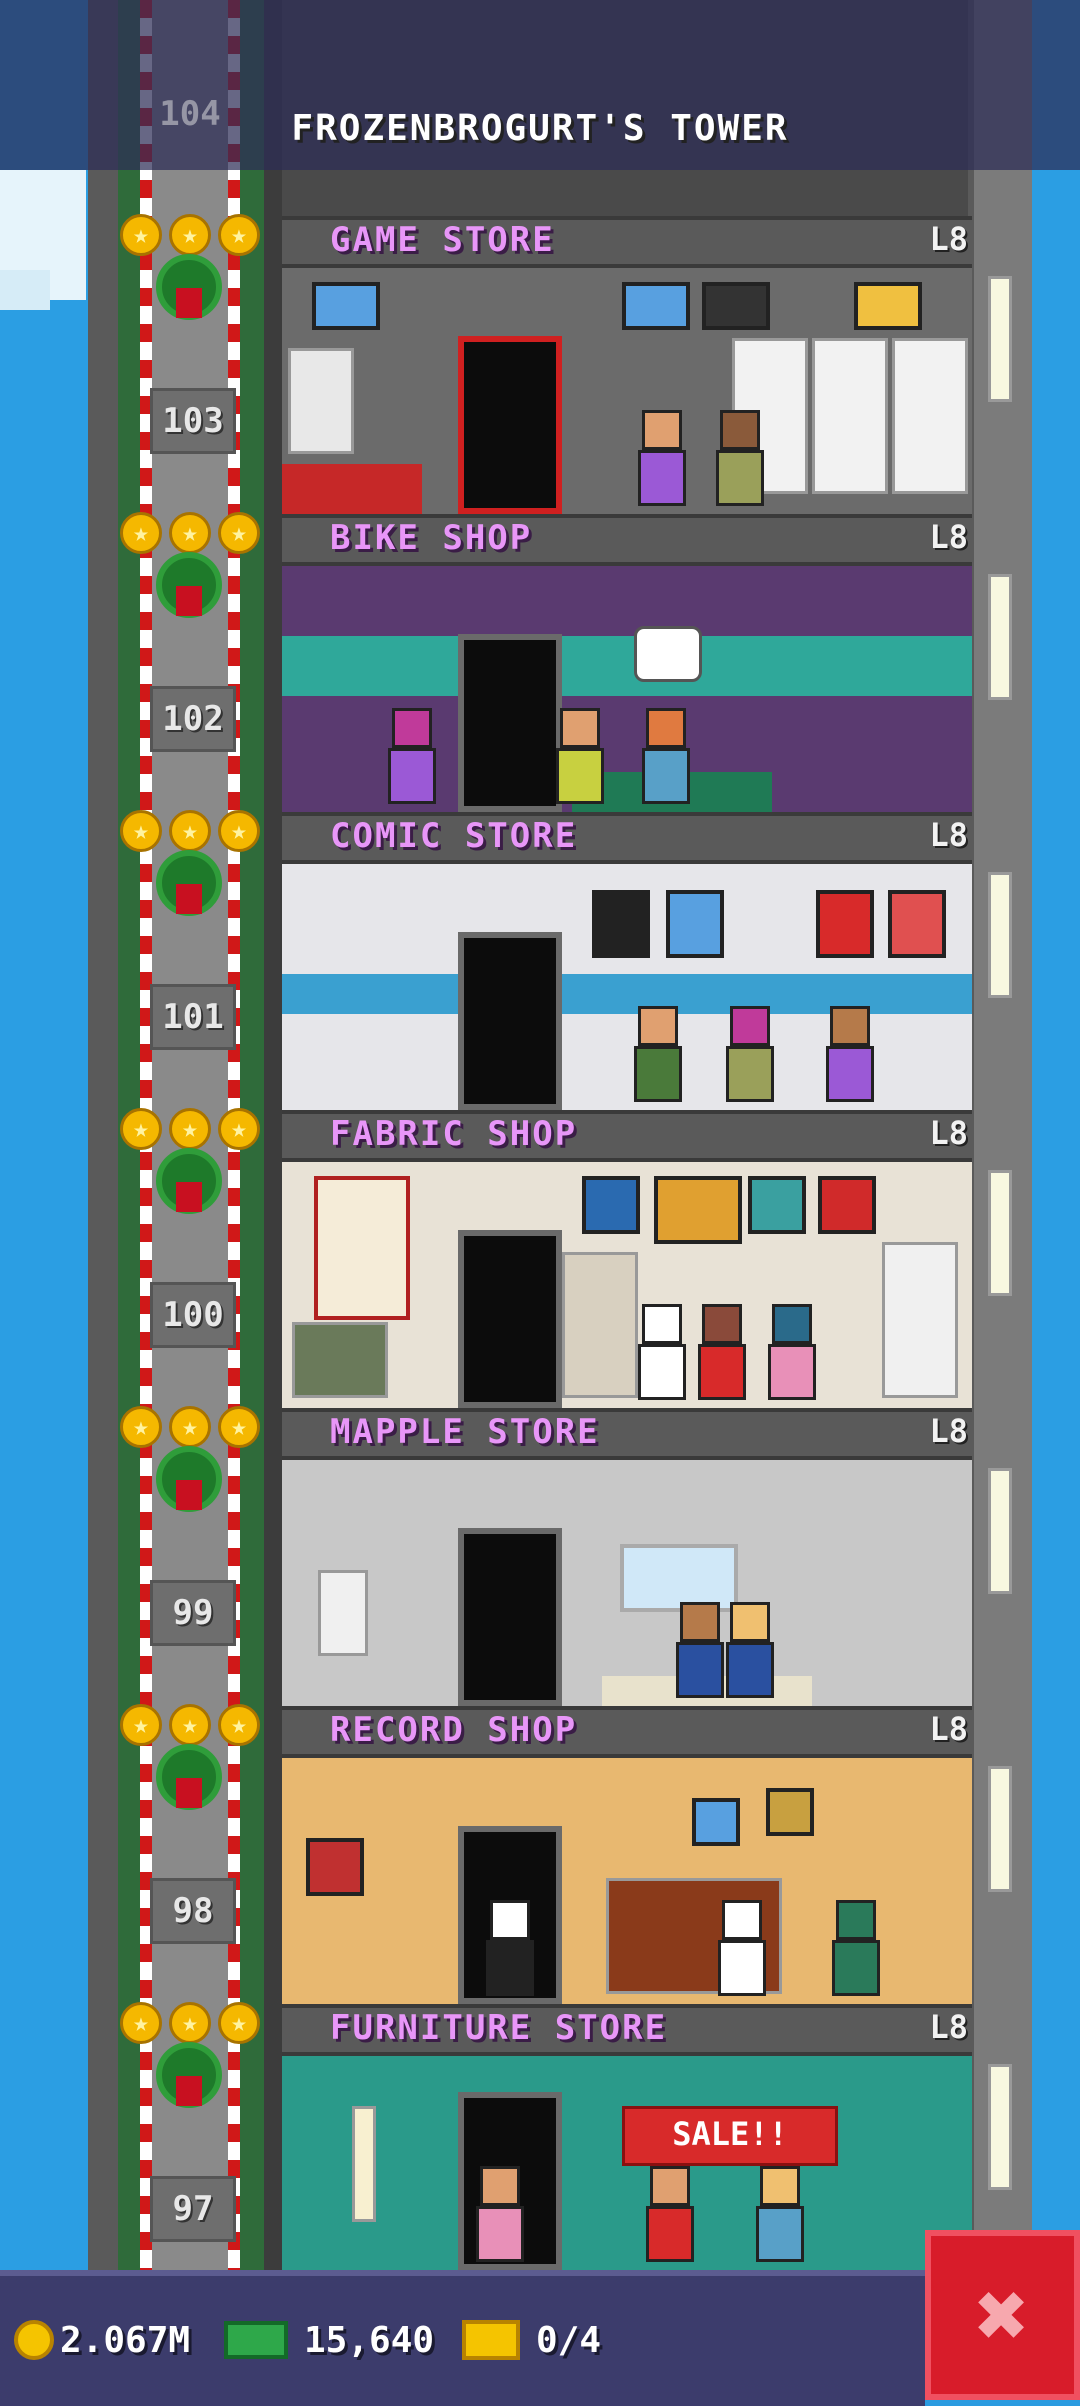  What do you see at coordinates (256, 2340) in the screenshot?
I see `bux-icon` at bounding box center [256, 2340].